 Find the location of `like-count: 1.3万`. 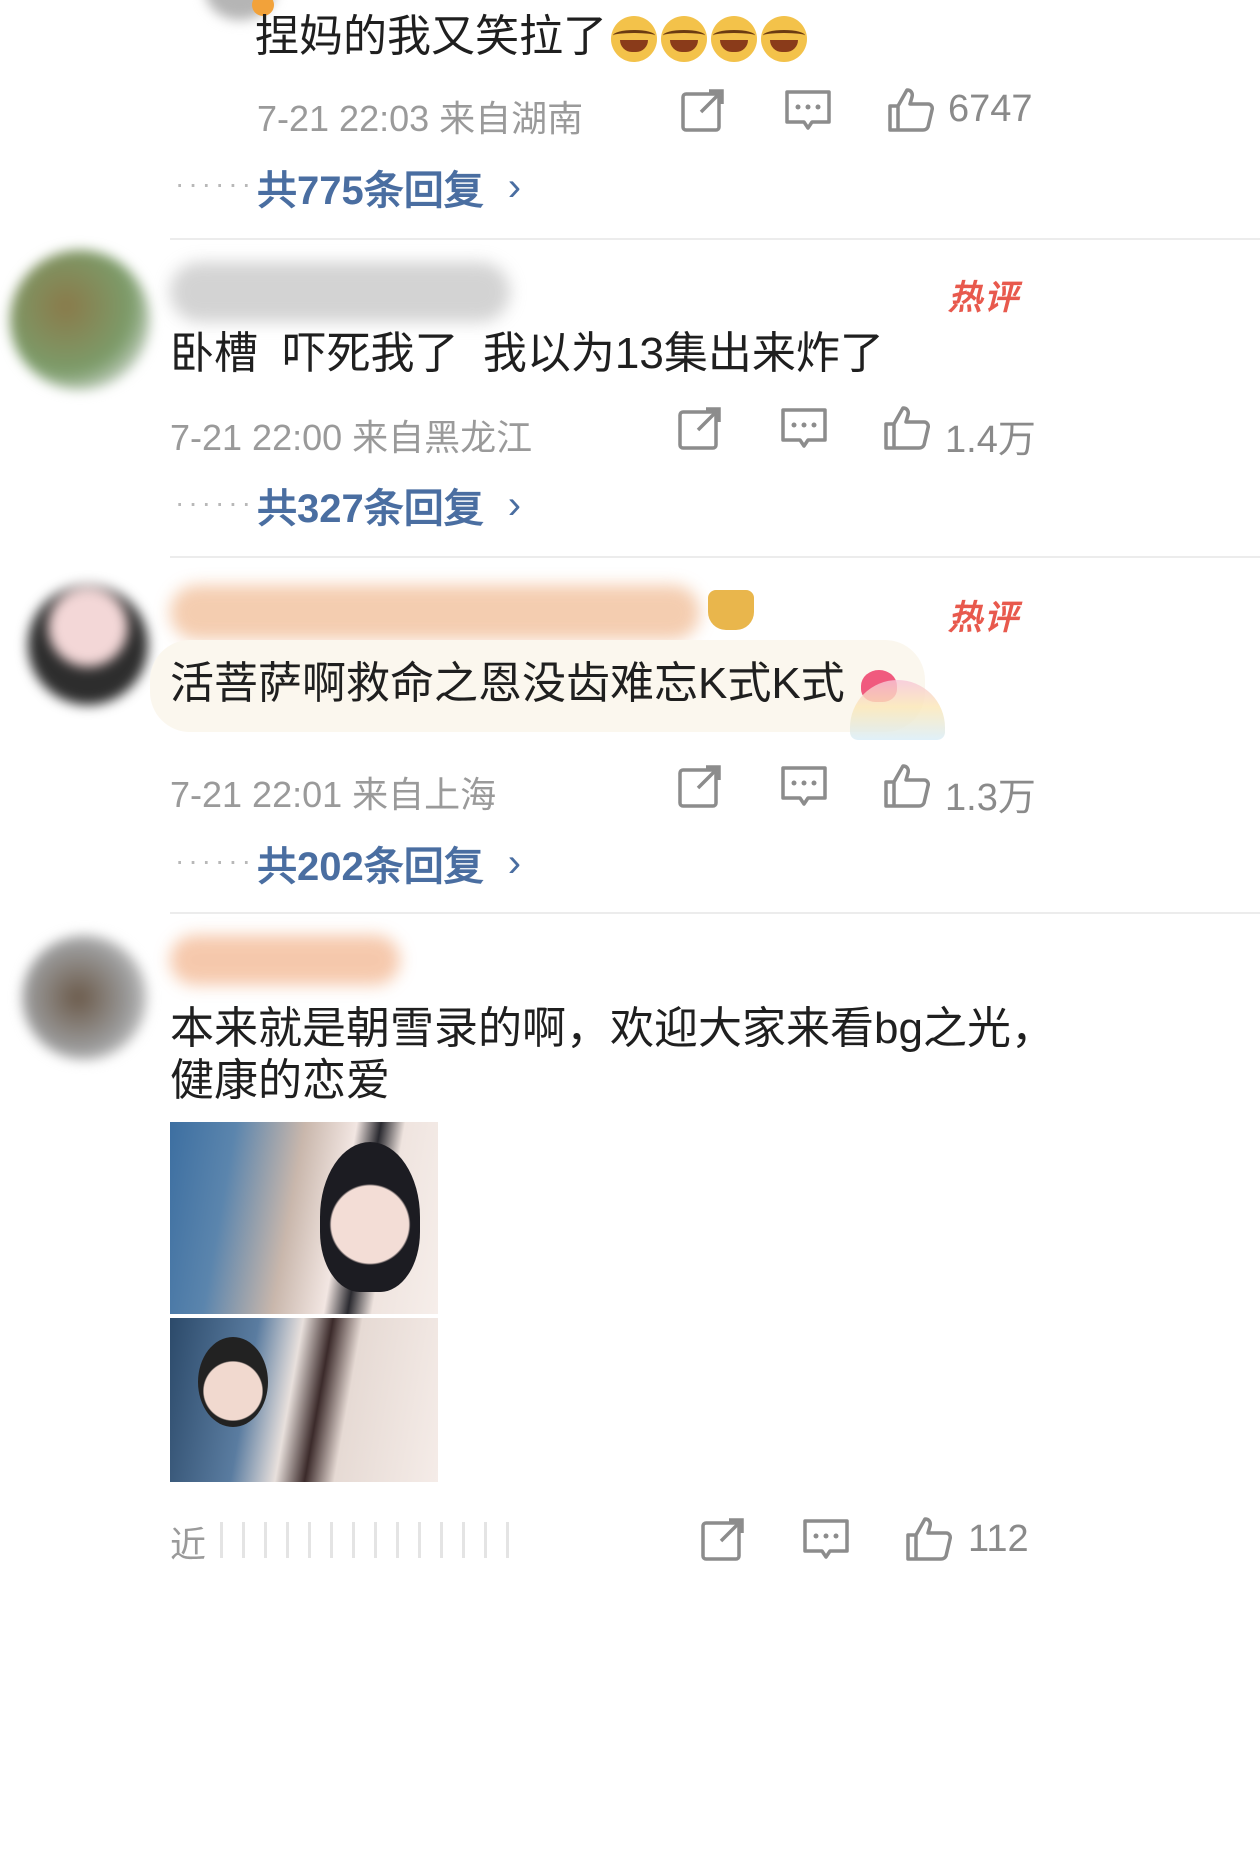

like-count: 1.3万 is located at coordinates (990, 798).